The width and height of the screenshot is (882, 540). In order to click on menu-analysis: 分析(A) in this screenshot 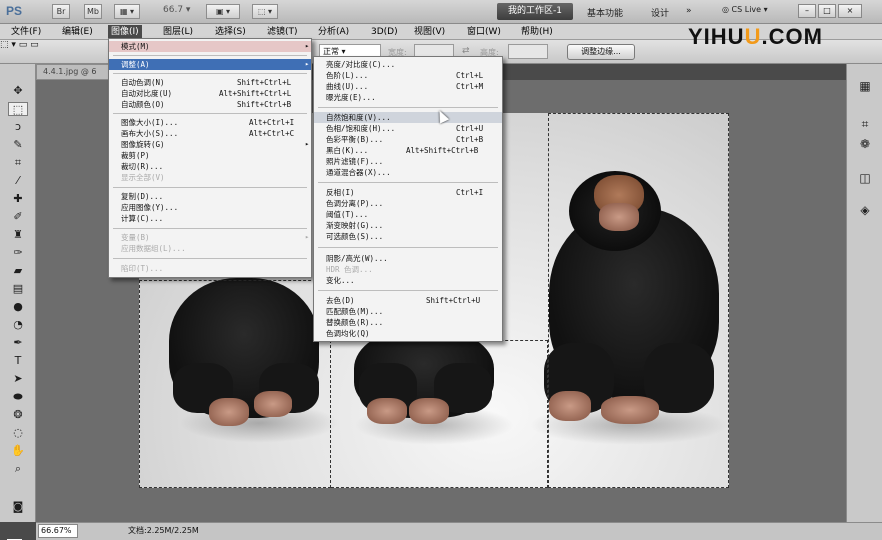, I will do `click(333, 32)`.